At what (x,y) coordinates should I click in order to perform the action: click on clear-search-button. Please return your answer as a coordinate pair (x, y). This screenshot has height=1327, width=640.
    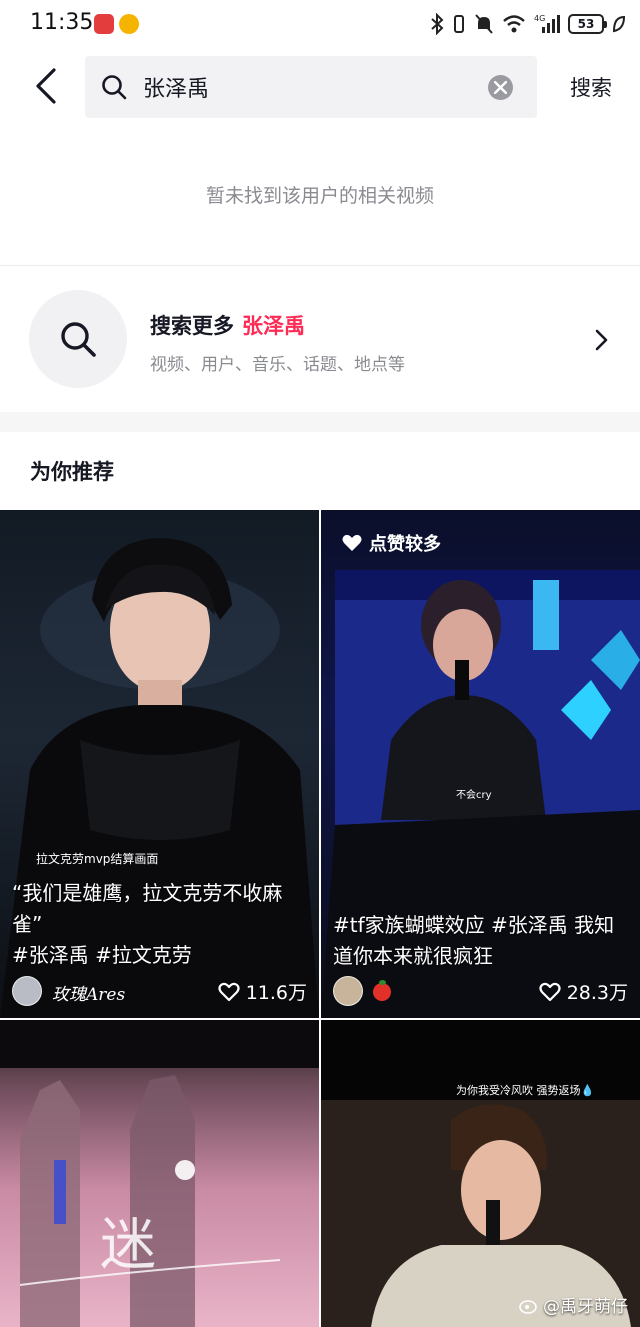
    Looking at the image, I should click on (500, 87).